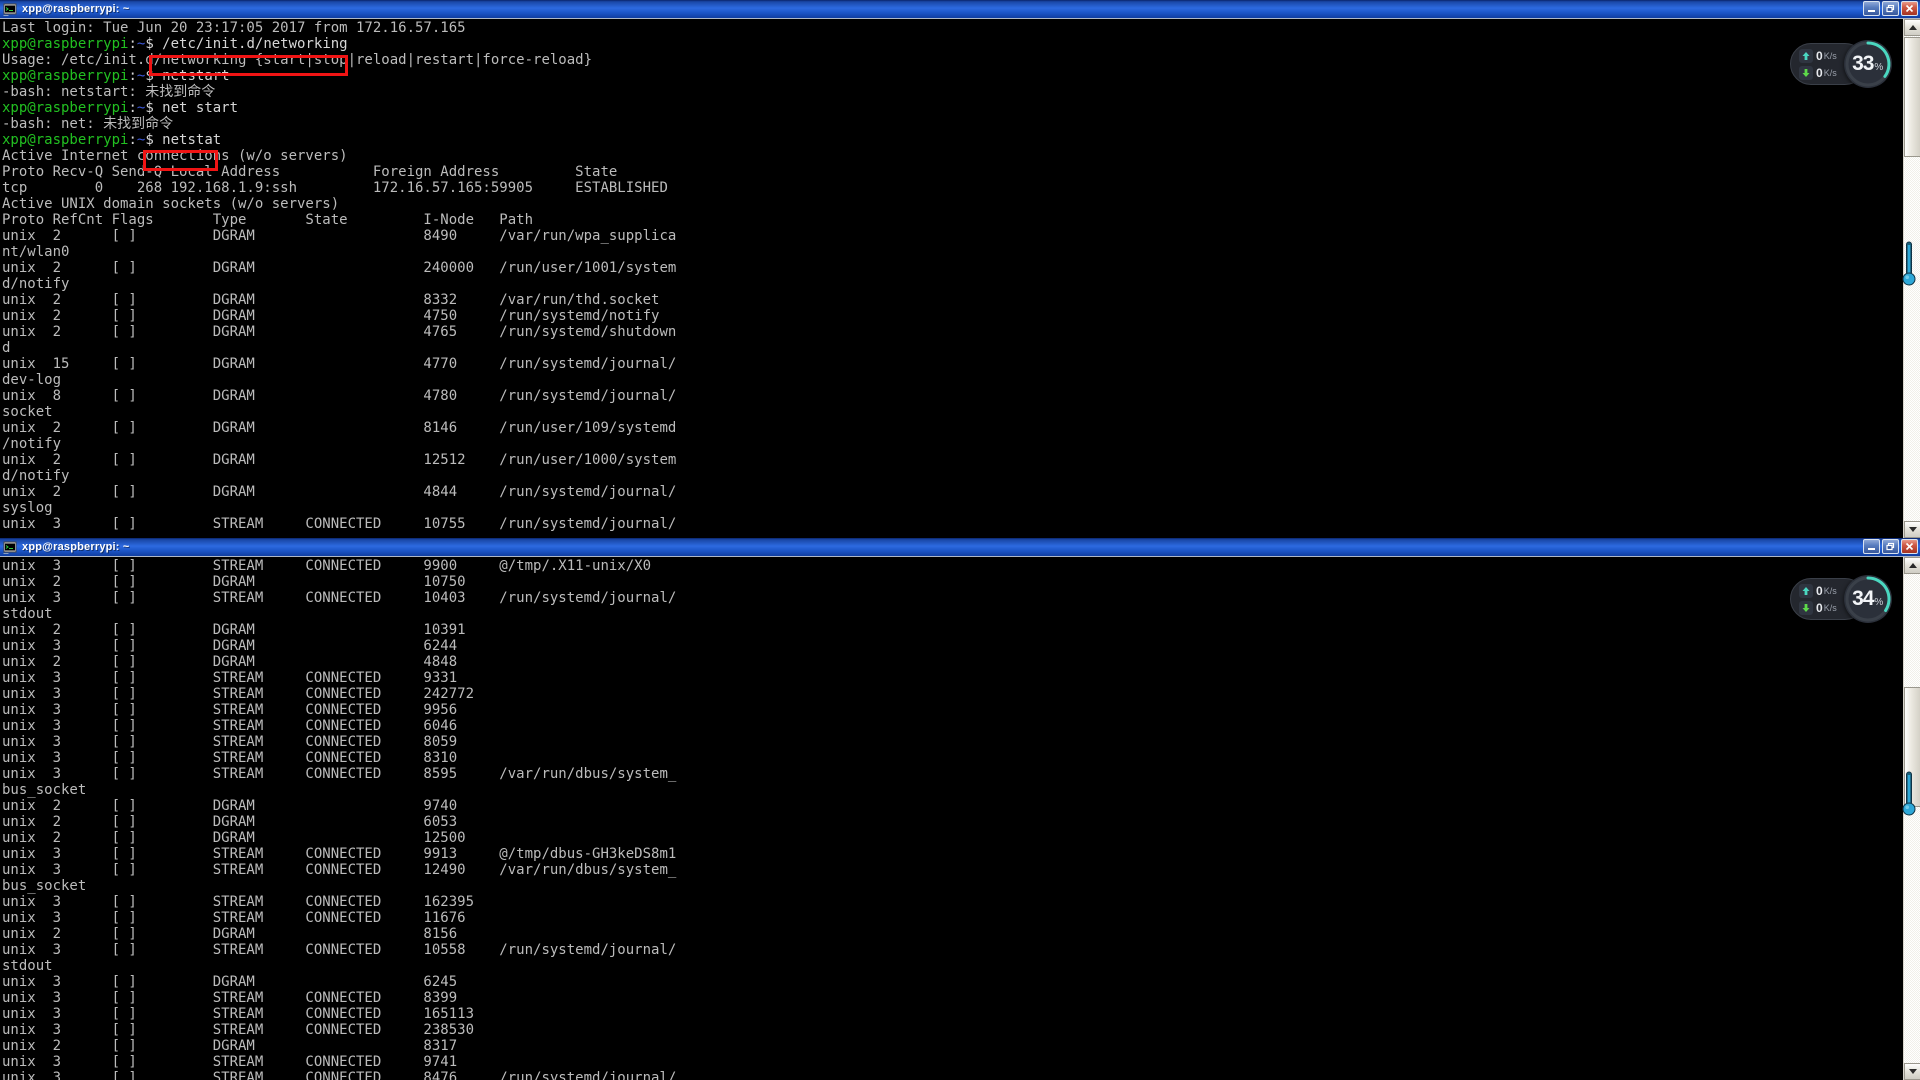 The width and height of the screenshot is (1920, 1080). What do you see at coordinates (1911, 278) in the screenshot?
I see `window1-scrollbar` at bounding box center [1911, 278].